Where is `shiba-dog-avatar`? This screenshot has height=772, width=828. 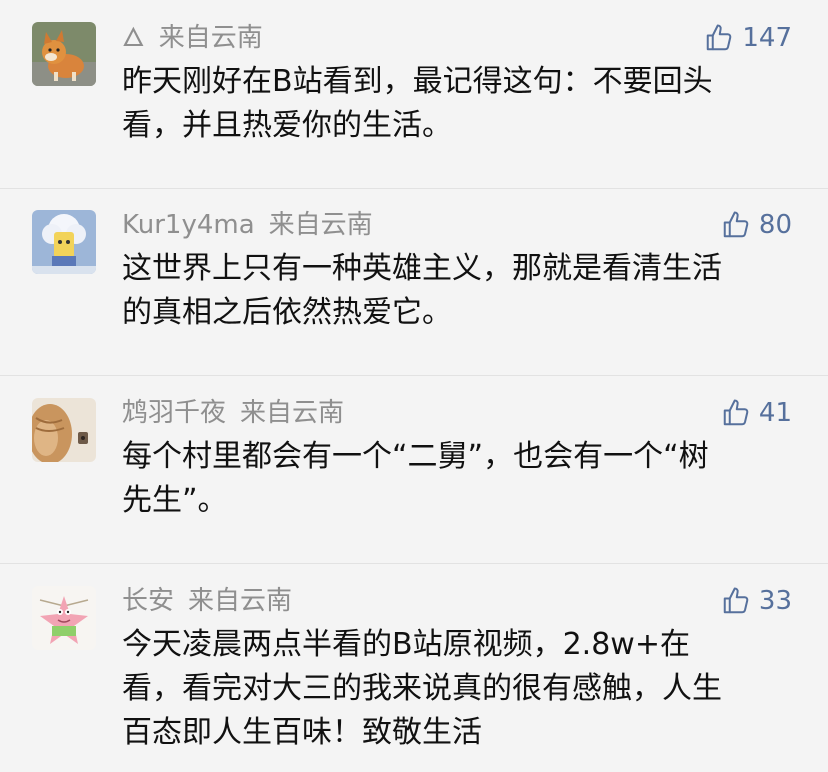
shiba-dog-avatar is located at coordinates (64, 54).